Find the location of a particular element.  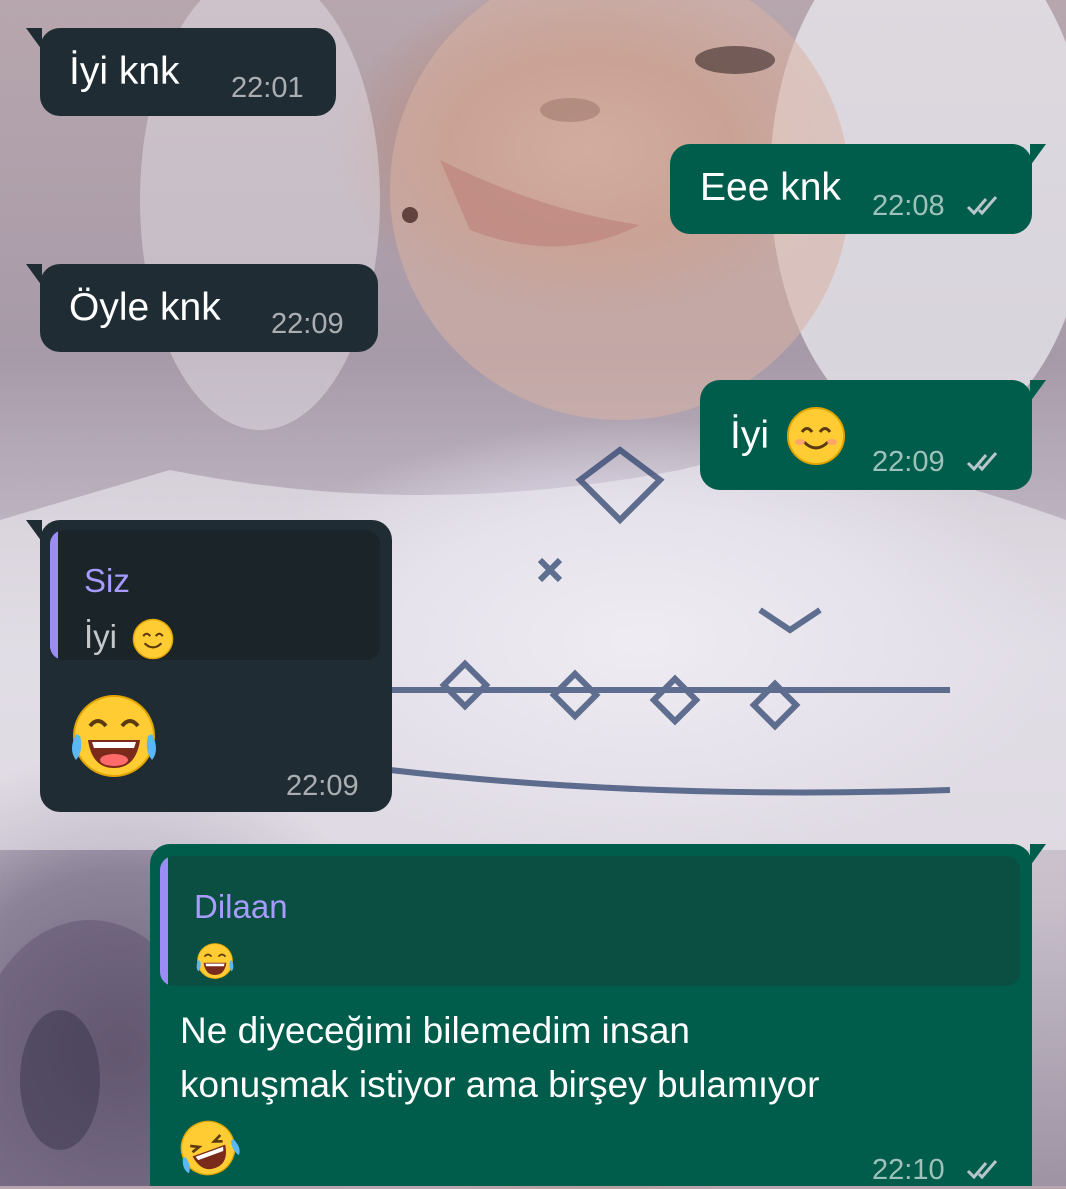

message-incoming-reply: Siz İyi 22:09 is located at coordinates (209, 666).